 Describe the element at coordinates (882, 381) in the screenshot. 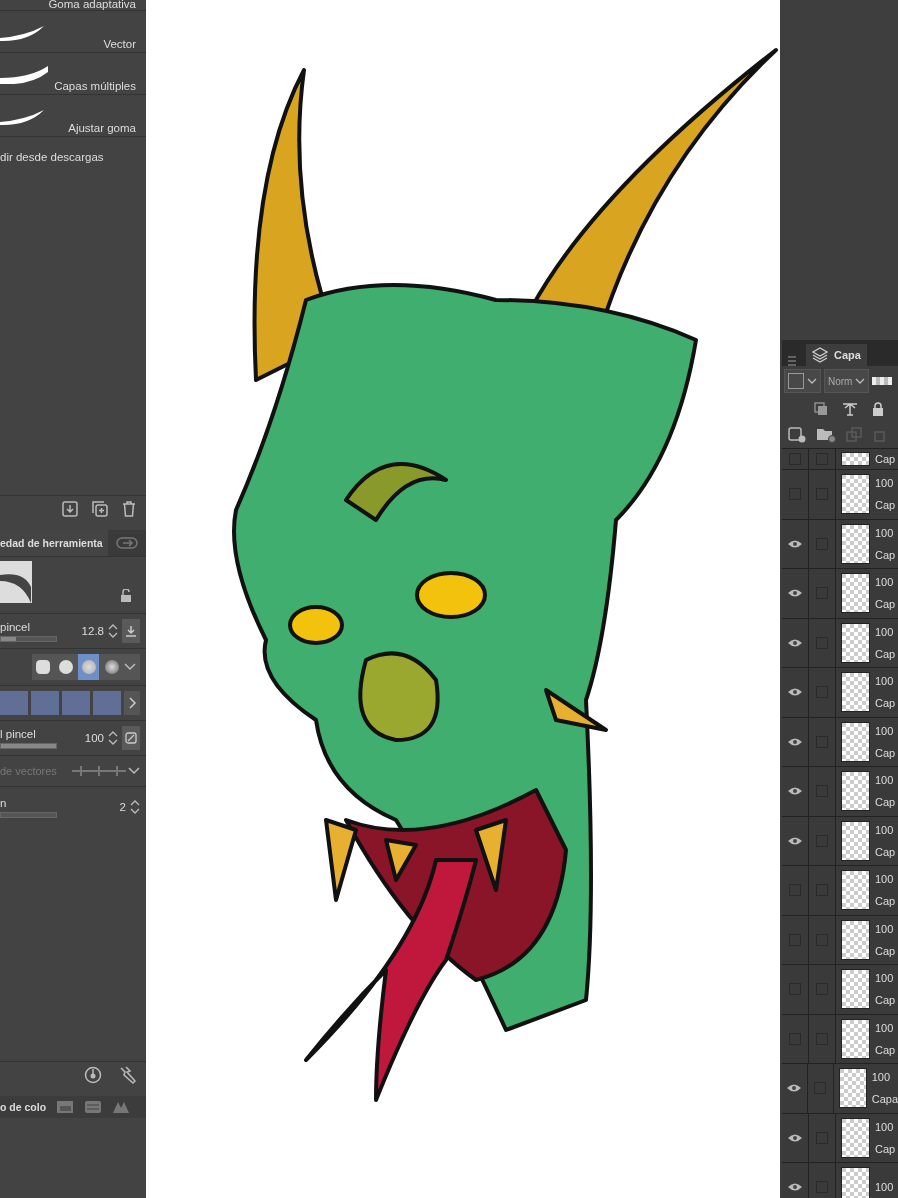

I see `opacity-preview` at that location.